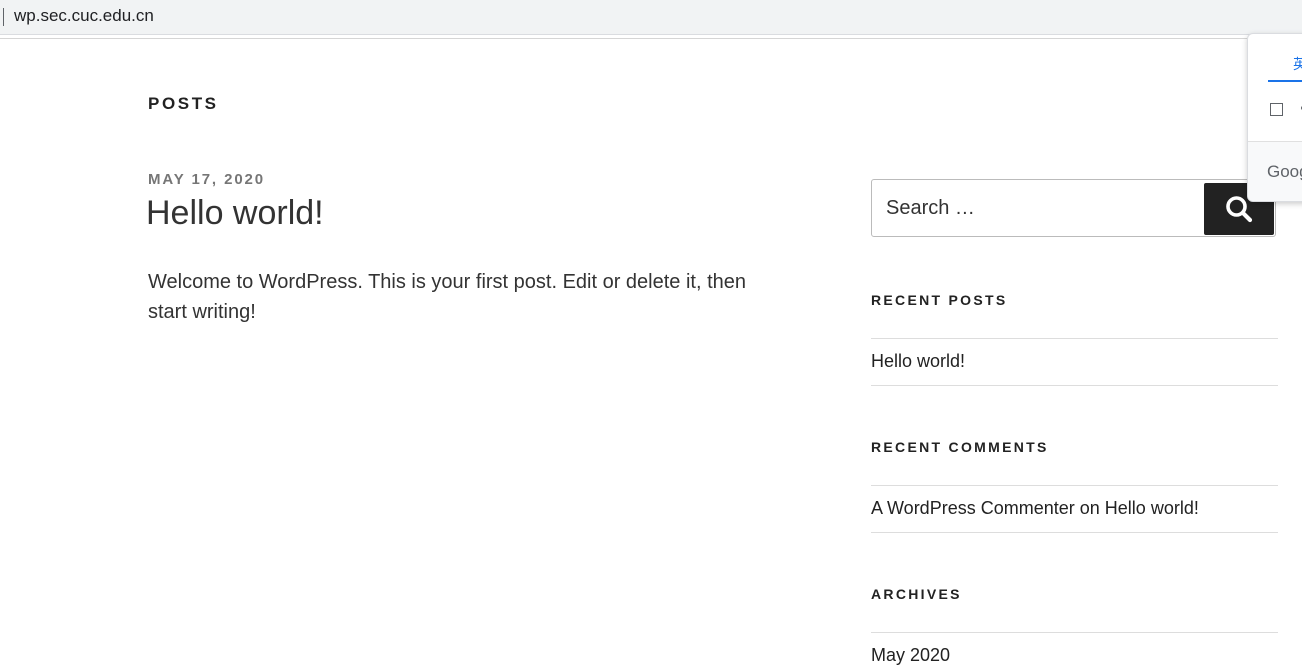  What do you see at coordinates (84, 16) in the screenshot?
I see `url-text: wp.sec.cuc.edu.cn` at bounding box center [84, 16].